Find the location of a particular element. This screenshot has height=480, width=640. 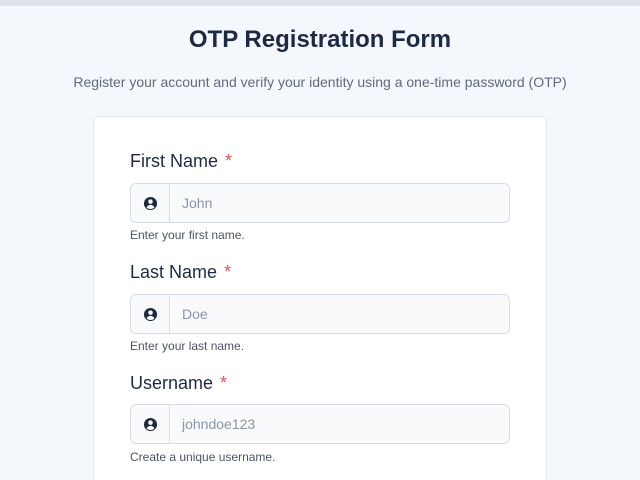

last-name-input is located at coordinates (339, 314).